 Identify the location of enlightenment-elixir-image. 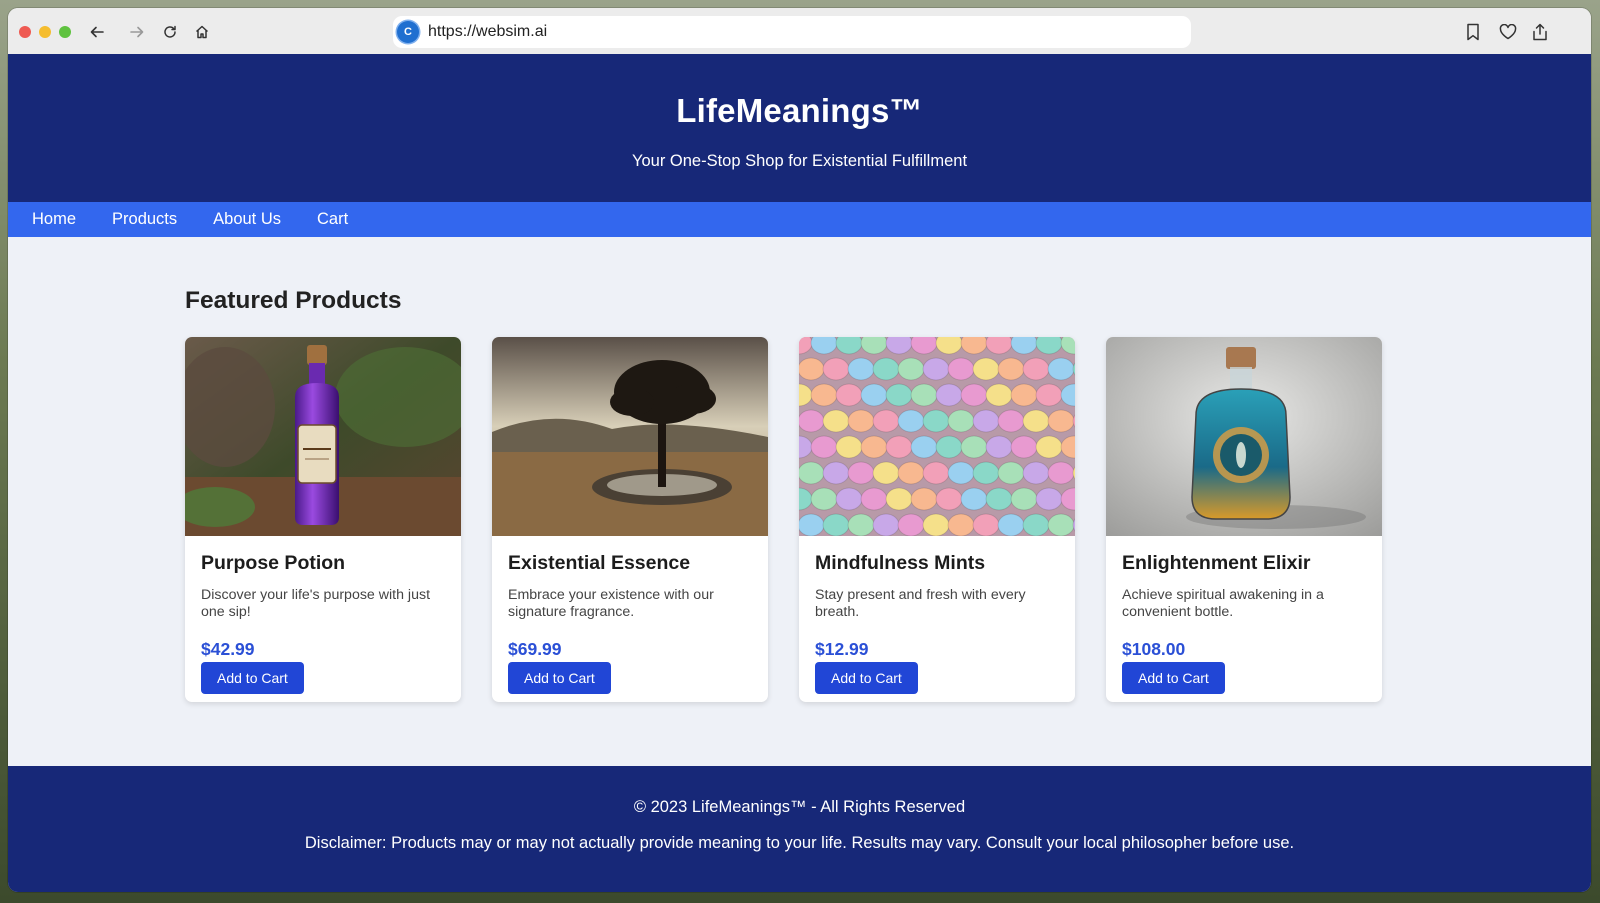
(1244, 436).